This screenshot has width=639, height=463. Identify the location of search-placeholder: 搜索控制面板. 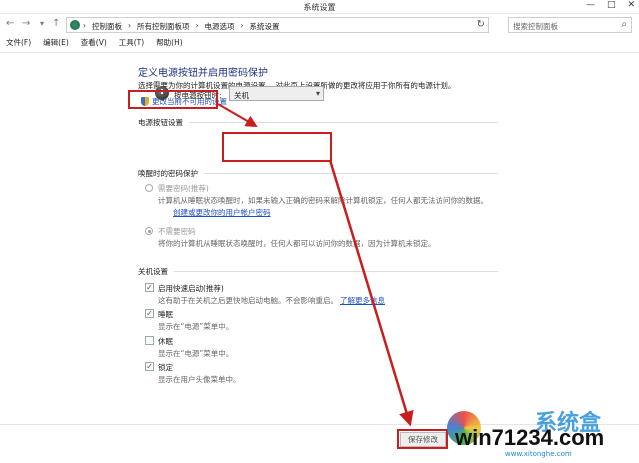
(535, 26).